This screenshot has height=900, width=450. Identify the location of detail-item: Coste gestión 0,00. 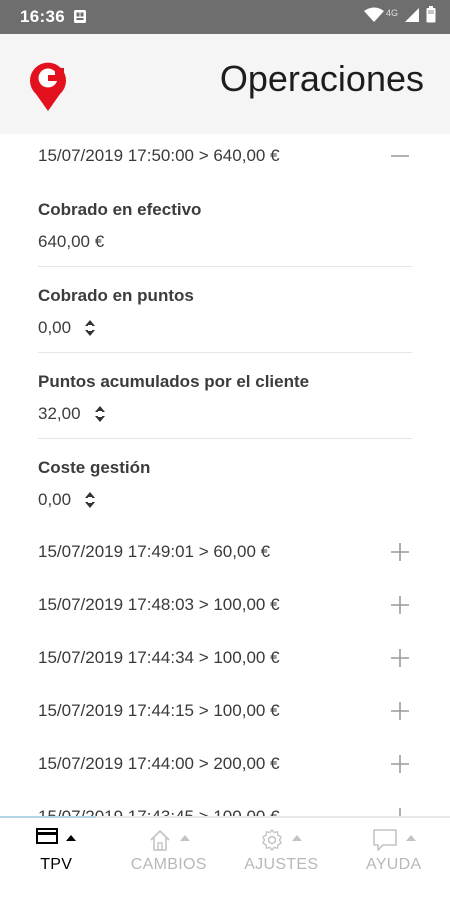
(225, 484).